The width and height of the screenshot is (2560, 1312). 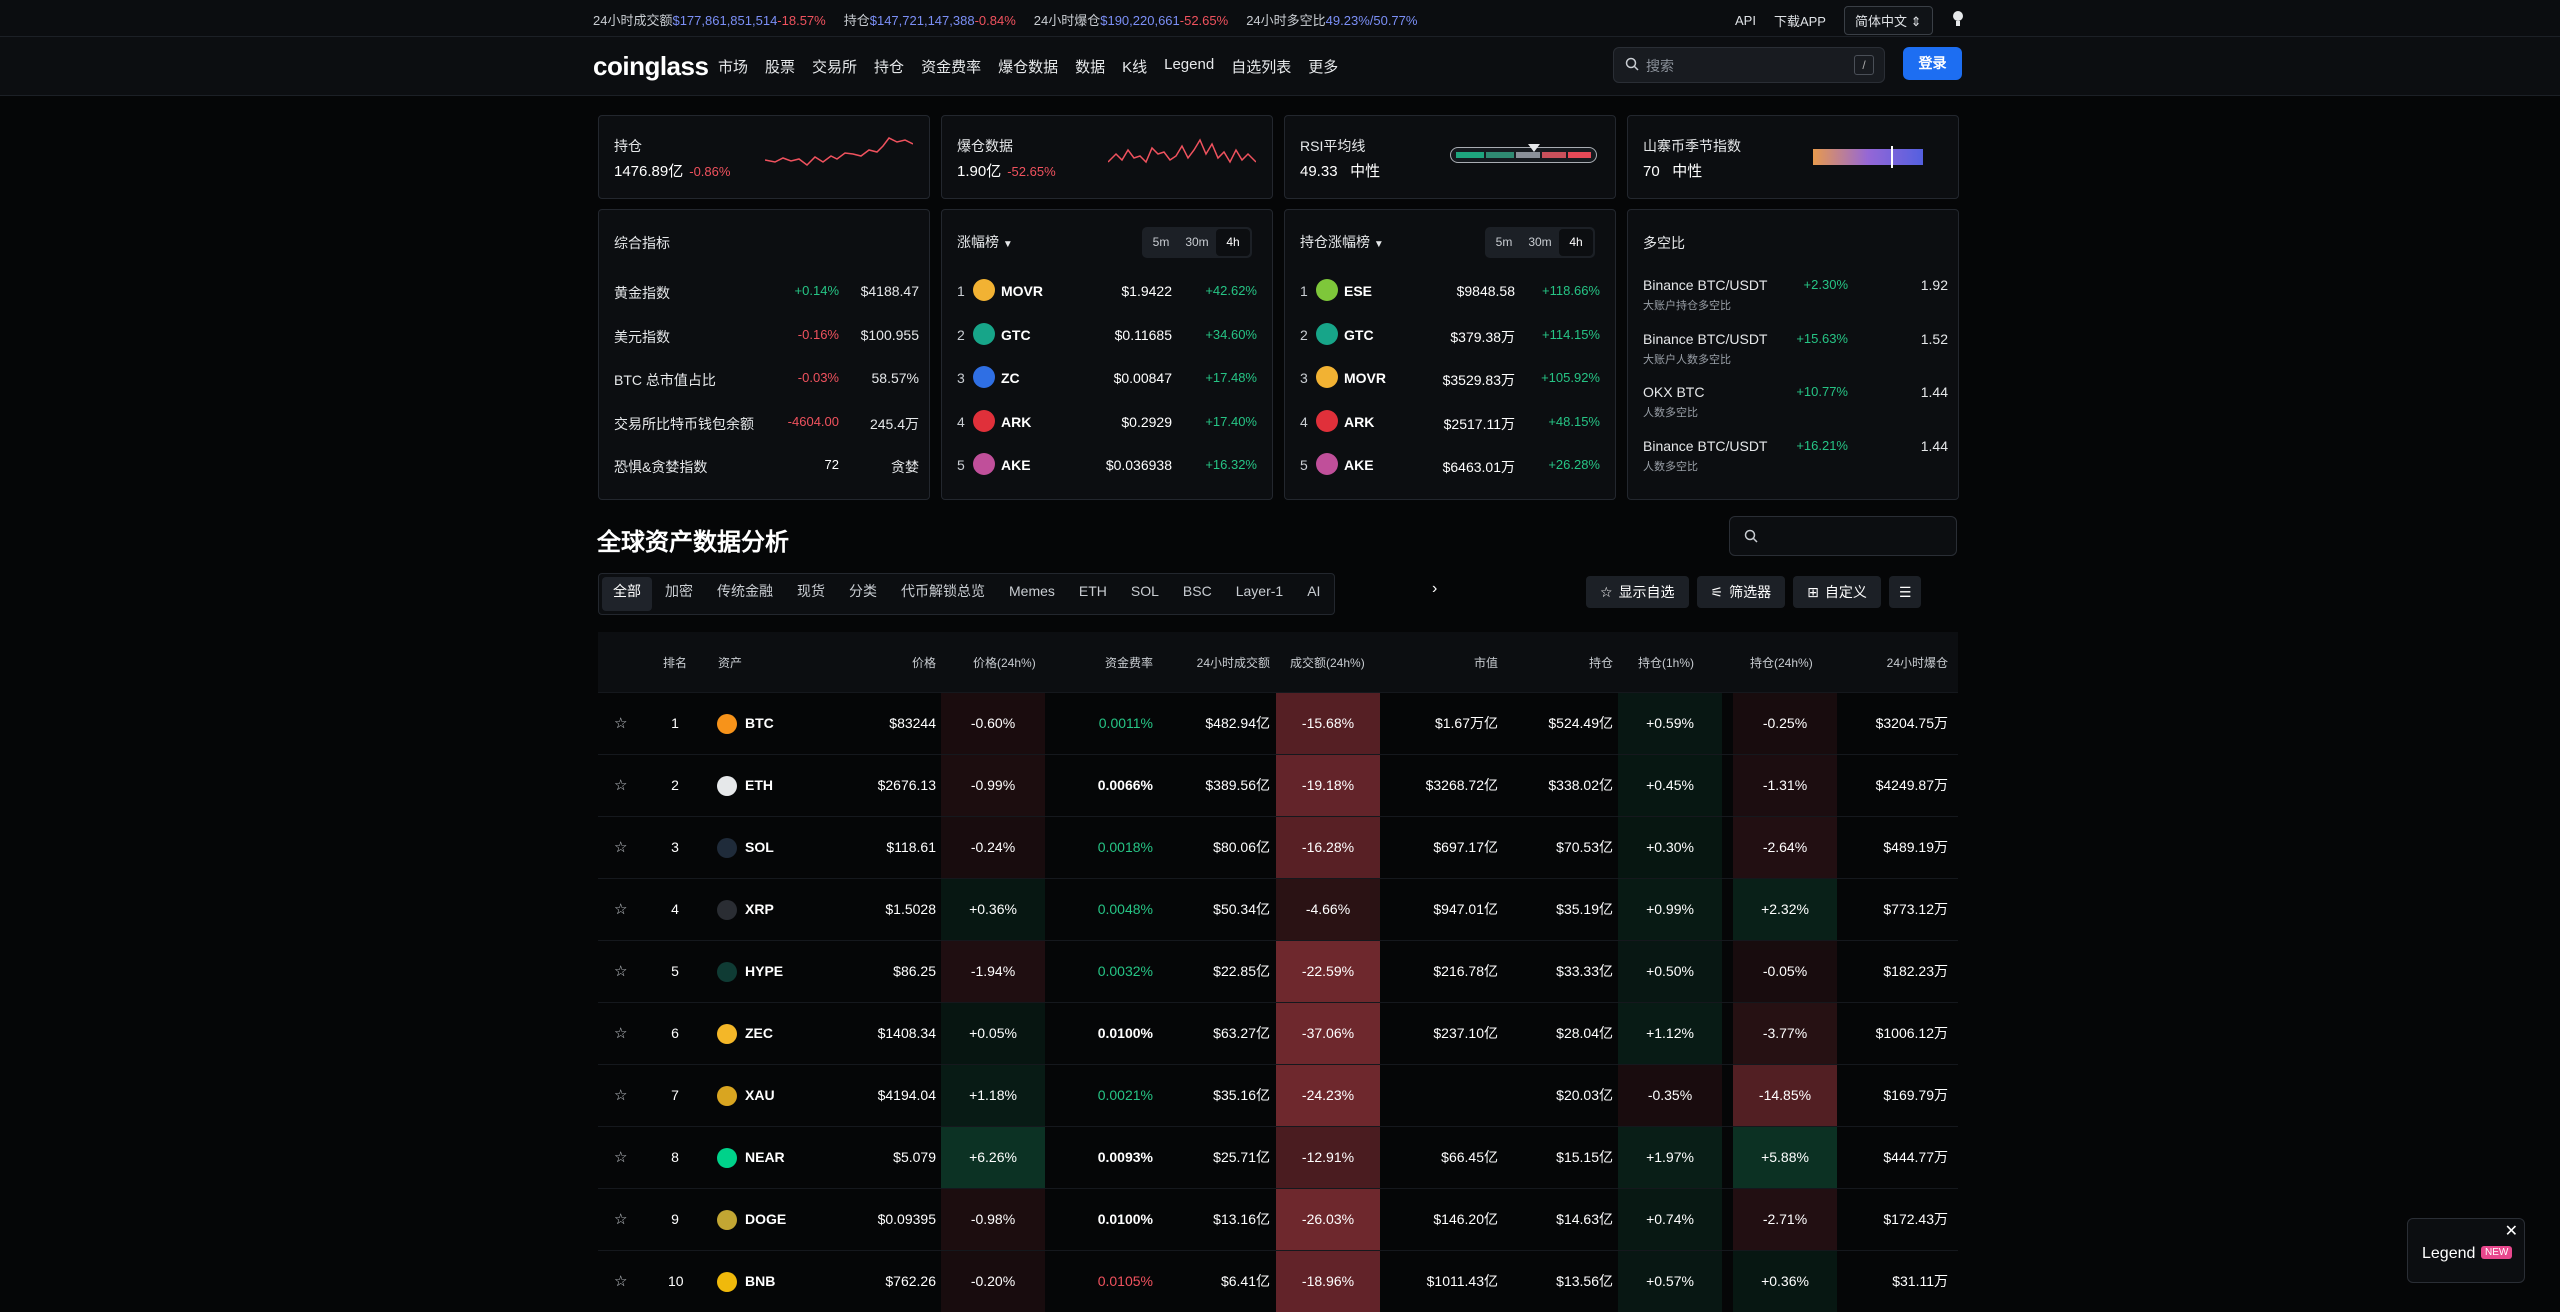 What do you see at coordinates (1107, 157) in the screenshot?
I see `liquidation-card: 爆仓数据 1.90亿 -52.65%` at bounding box center [1107, 157].